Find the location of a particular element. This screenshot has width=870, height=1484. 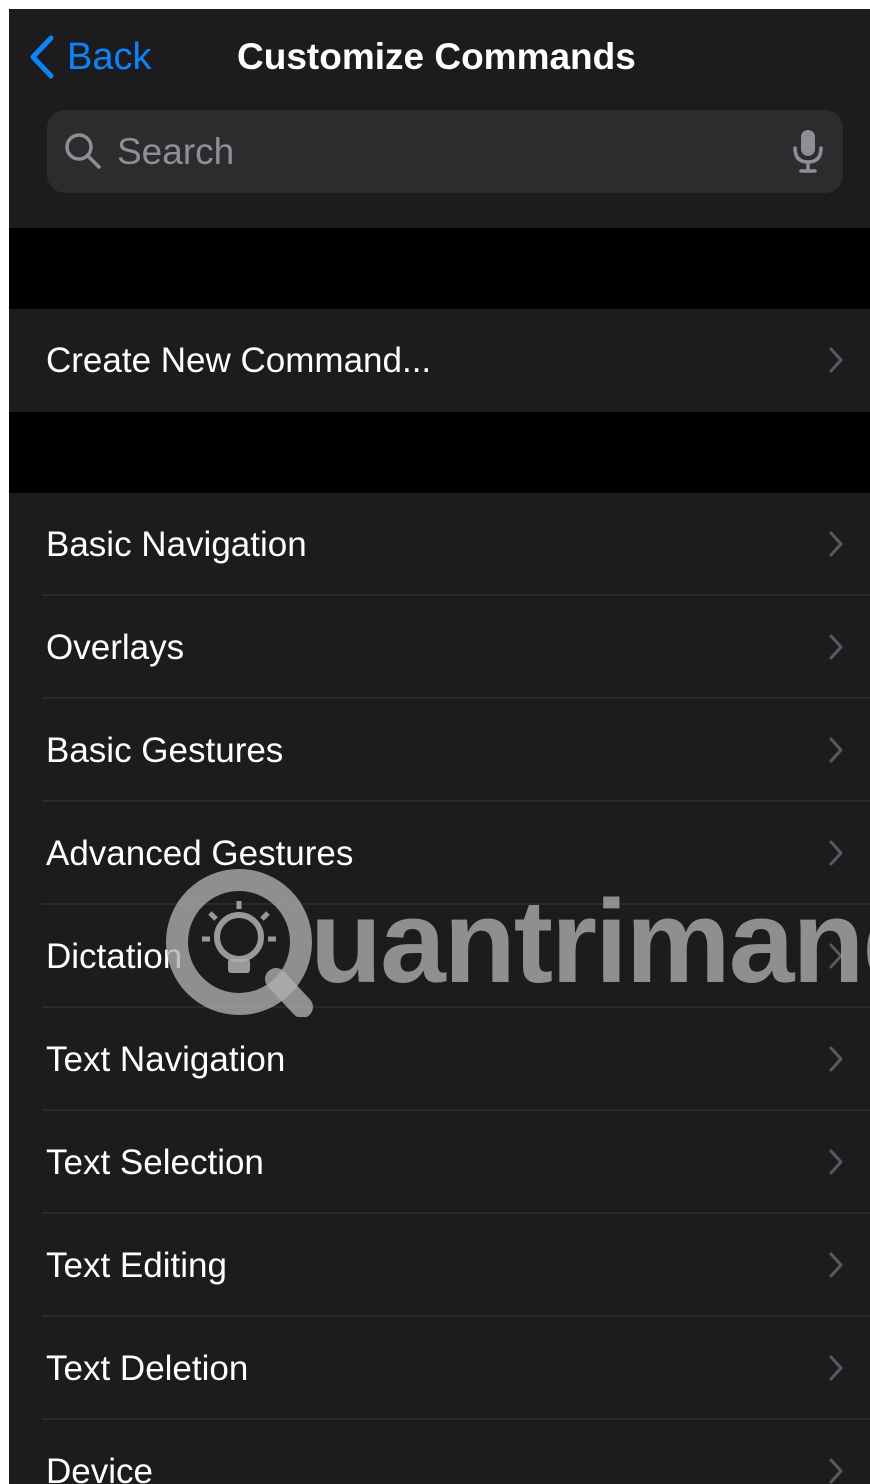

command-row-advanced-gestures: Advanced Gestures is located at coordinates (439, 853).